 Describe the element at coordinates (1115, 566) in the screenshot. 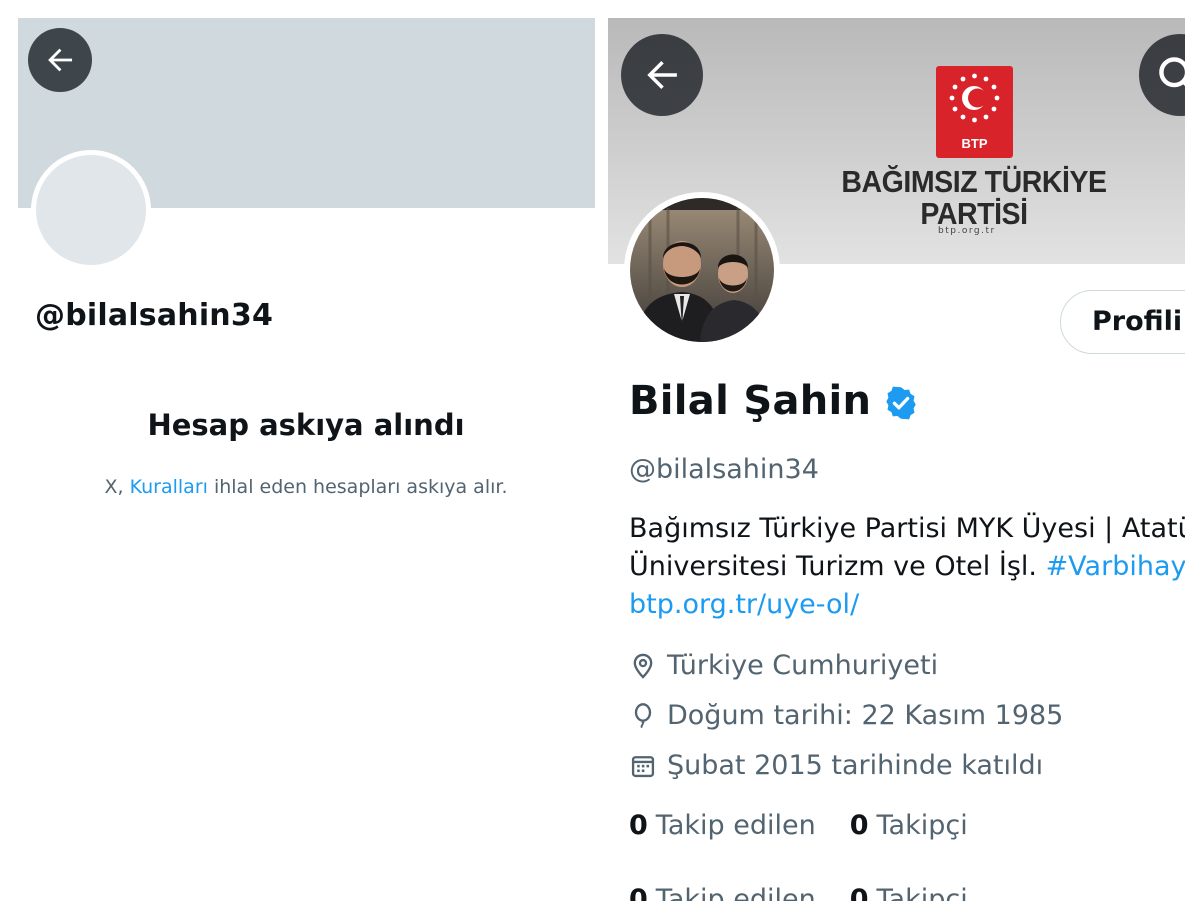

I see `bio-hashtag-link: #Varbihayali` at that location.